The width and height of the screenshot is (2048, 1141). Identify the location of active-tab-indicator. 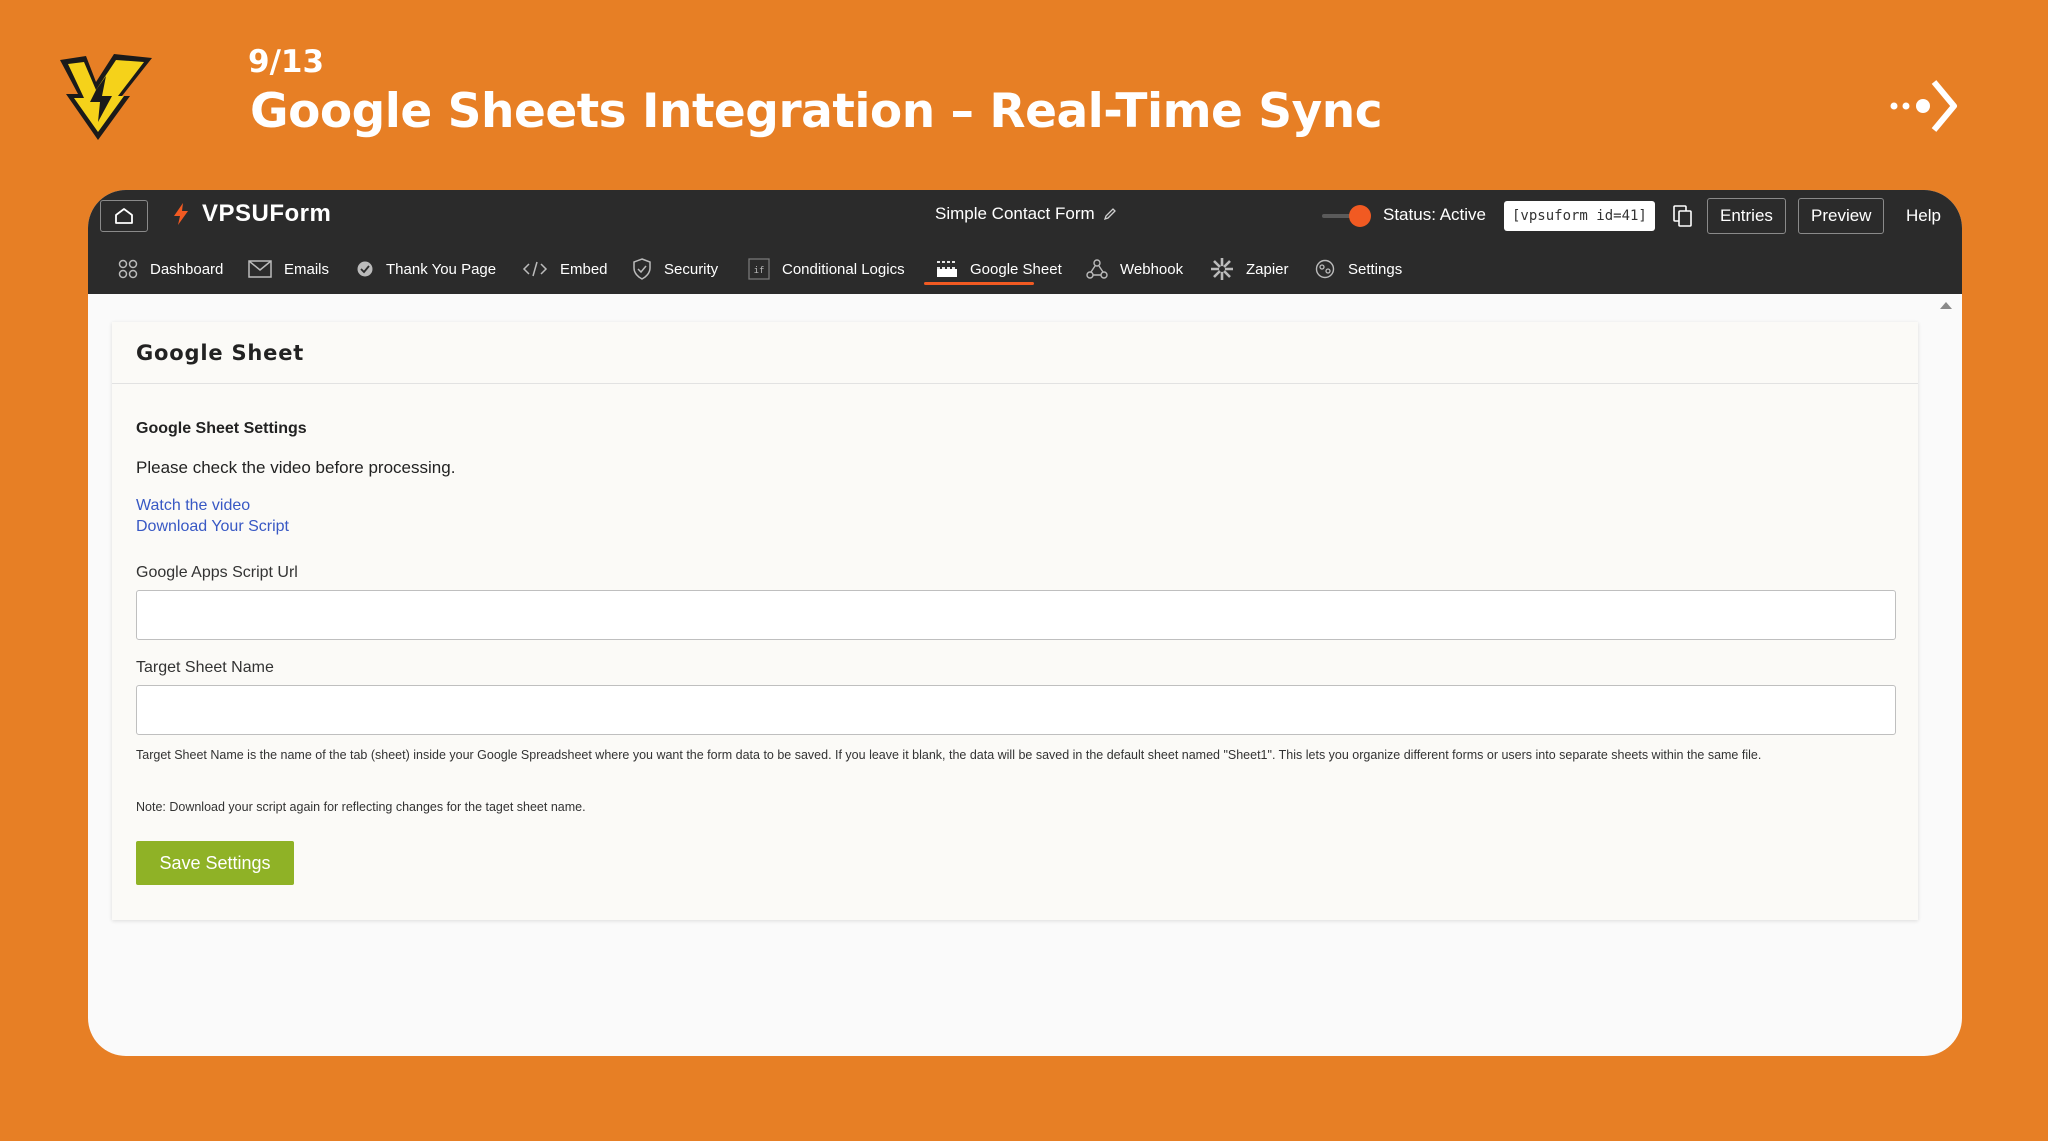
(979, 283).